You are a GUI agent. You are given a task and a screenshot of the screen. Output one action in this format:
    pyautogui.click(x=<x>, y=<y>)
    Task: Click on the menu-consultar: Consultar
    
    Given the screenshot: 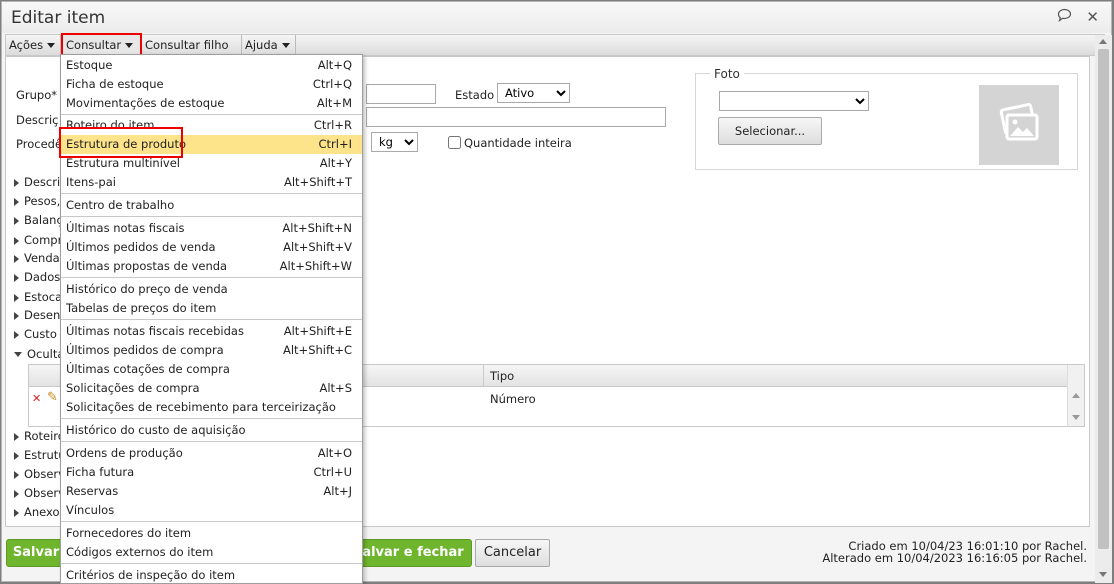 What is the action you would take?
    pyautogui.click(x=101, y=44)
    